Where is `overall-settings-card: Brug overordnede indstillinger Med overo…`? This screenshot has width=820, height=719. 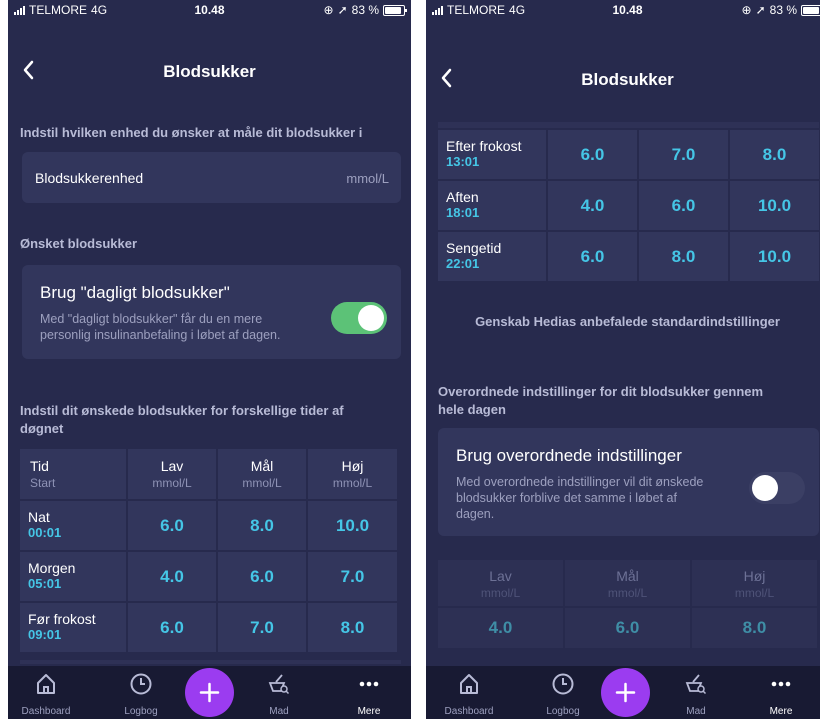 overall-settings-card: Brug overordnede indstillinger Med overo… is located at coordinates (628, 482).